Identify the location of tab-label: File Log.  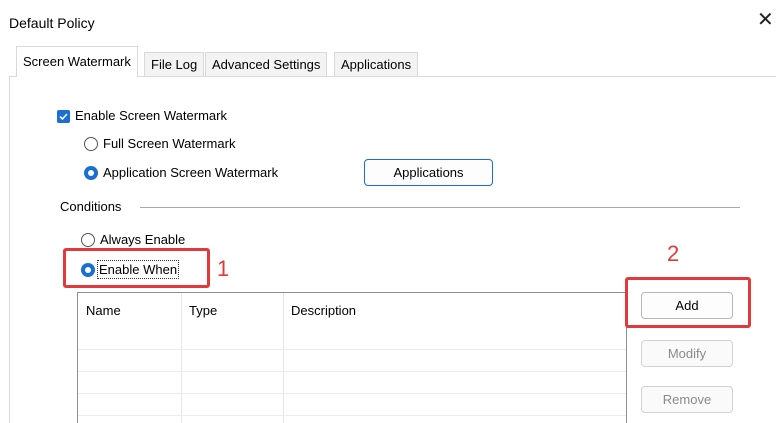
(174, 64).